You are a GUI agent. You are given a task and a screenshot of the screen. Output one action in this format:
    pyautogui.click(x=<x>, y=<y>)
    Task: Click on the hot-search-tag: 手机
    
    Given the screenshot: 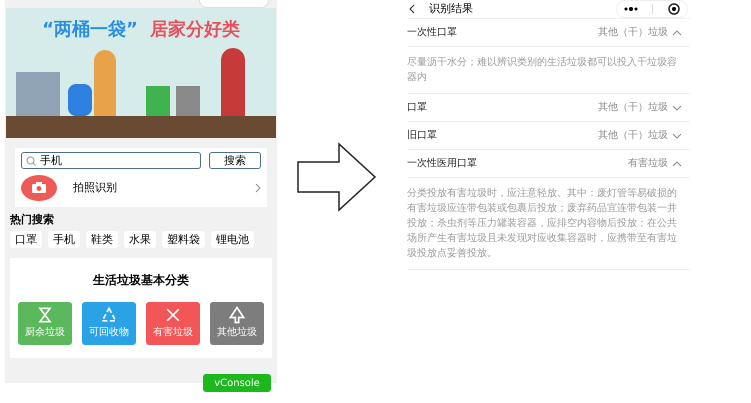 What is the action you would take?
    pyautogui.click(x=64, y=239)
    